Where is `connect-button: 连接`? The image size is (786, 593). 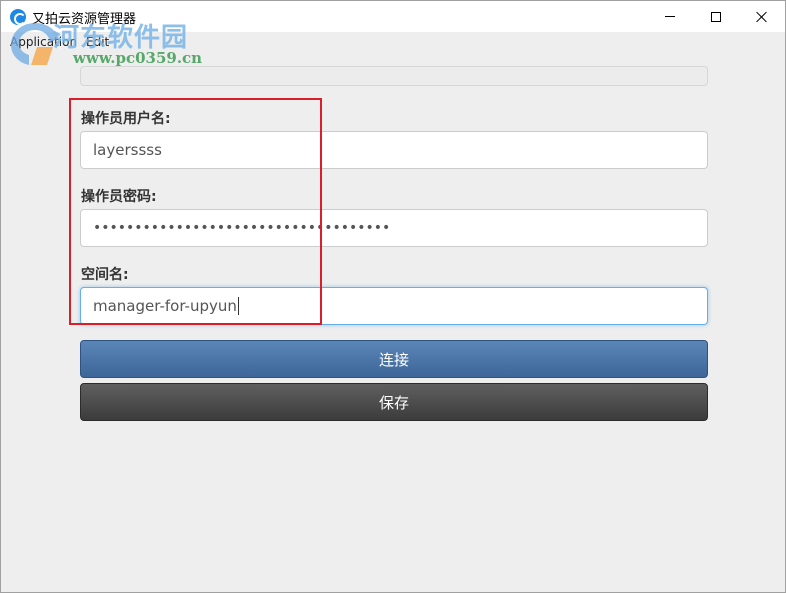
connect-button: 连接 is located at coordinates (394, 359).